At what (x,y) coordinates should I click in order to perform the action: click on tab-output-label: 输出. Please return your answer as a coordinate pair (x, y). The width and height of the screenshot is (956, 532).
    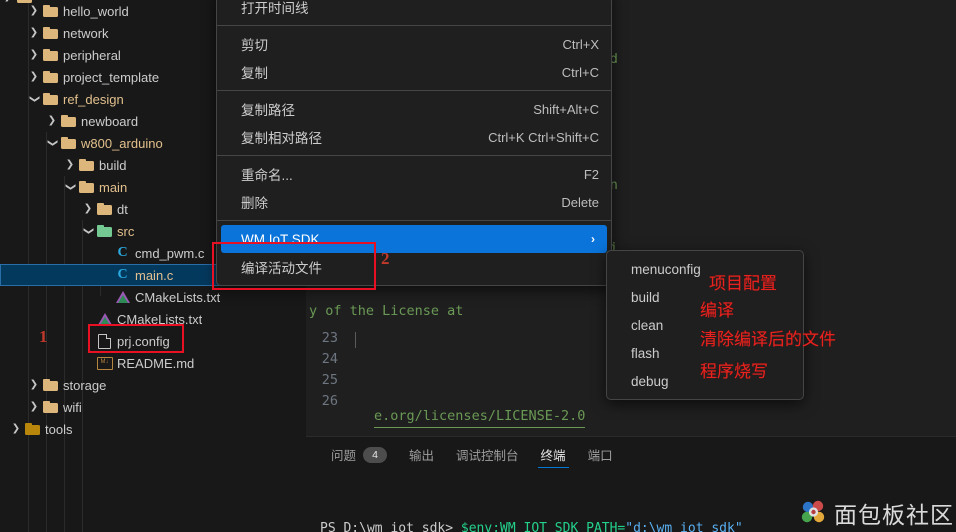
    Looking at the image, I should click on (422, 456).